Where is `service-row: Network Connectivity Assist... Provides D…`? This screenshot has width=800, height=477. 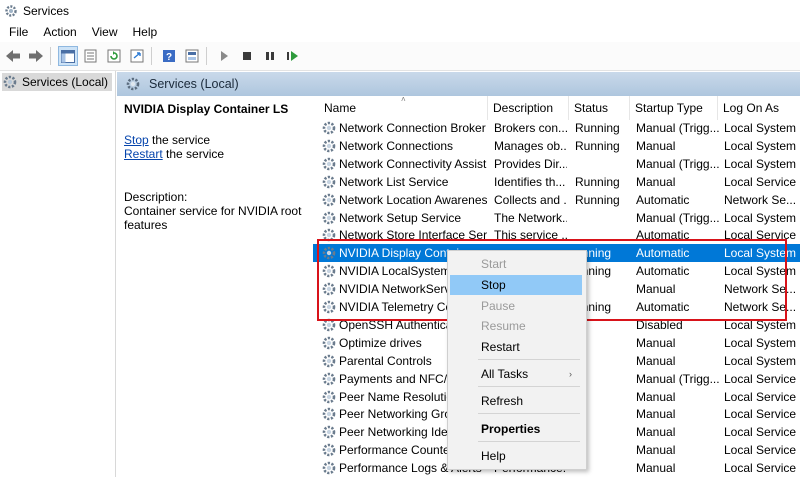
service-row: Network Connectivity Assist... Provides D… is located at coordinates (556, 164).